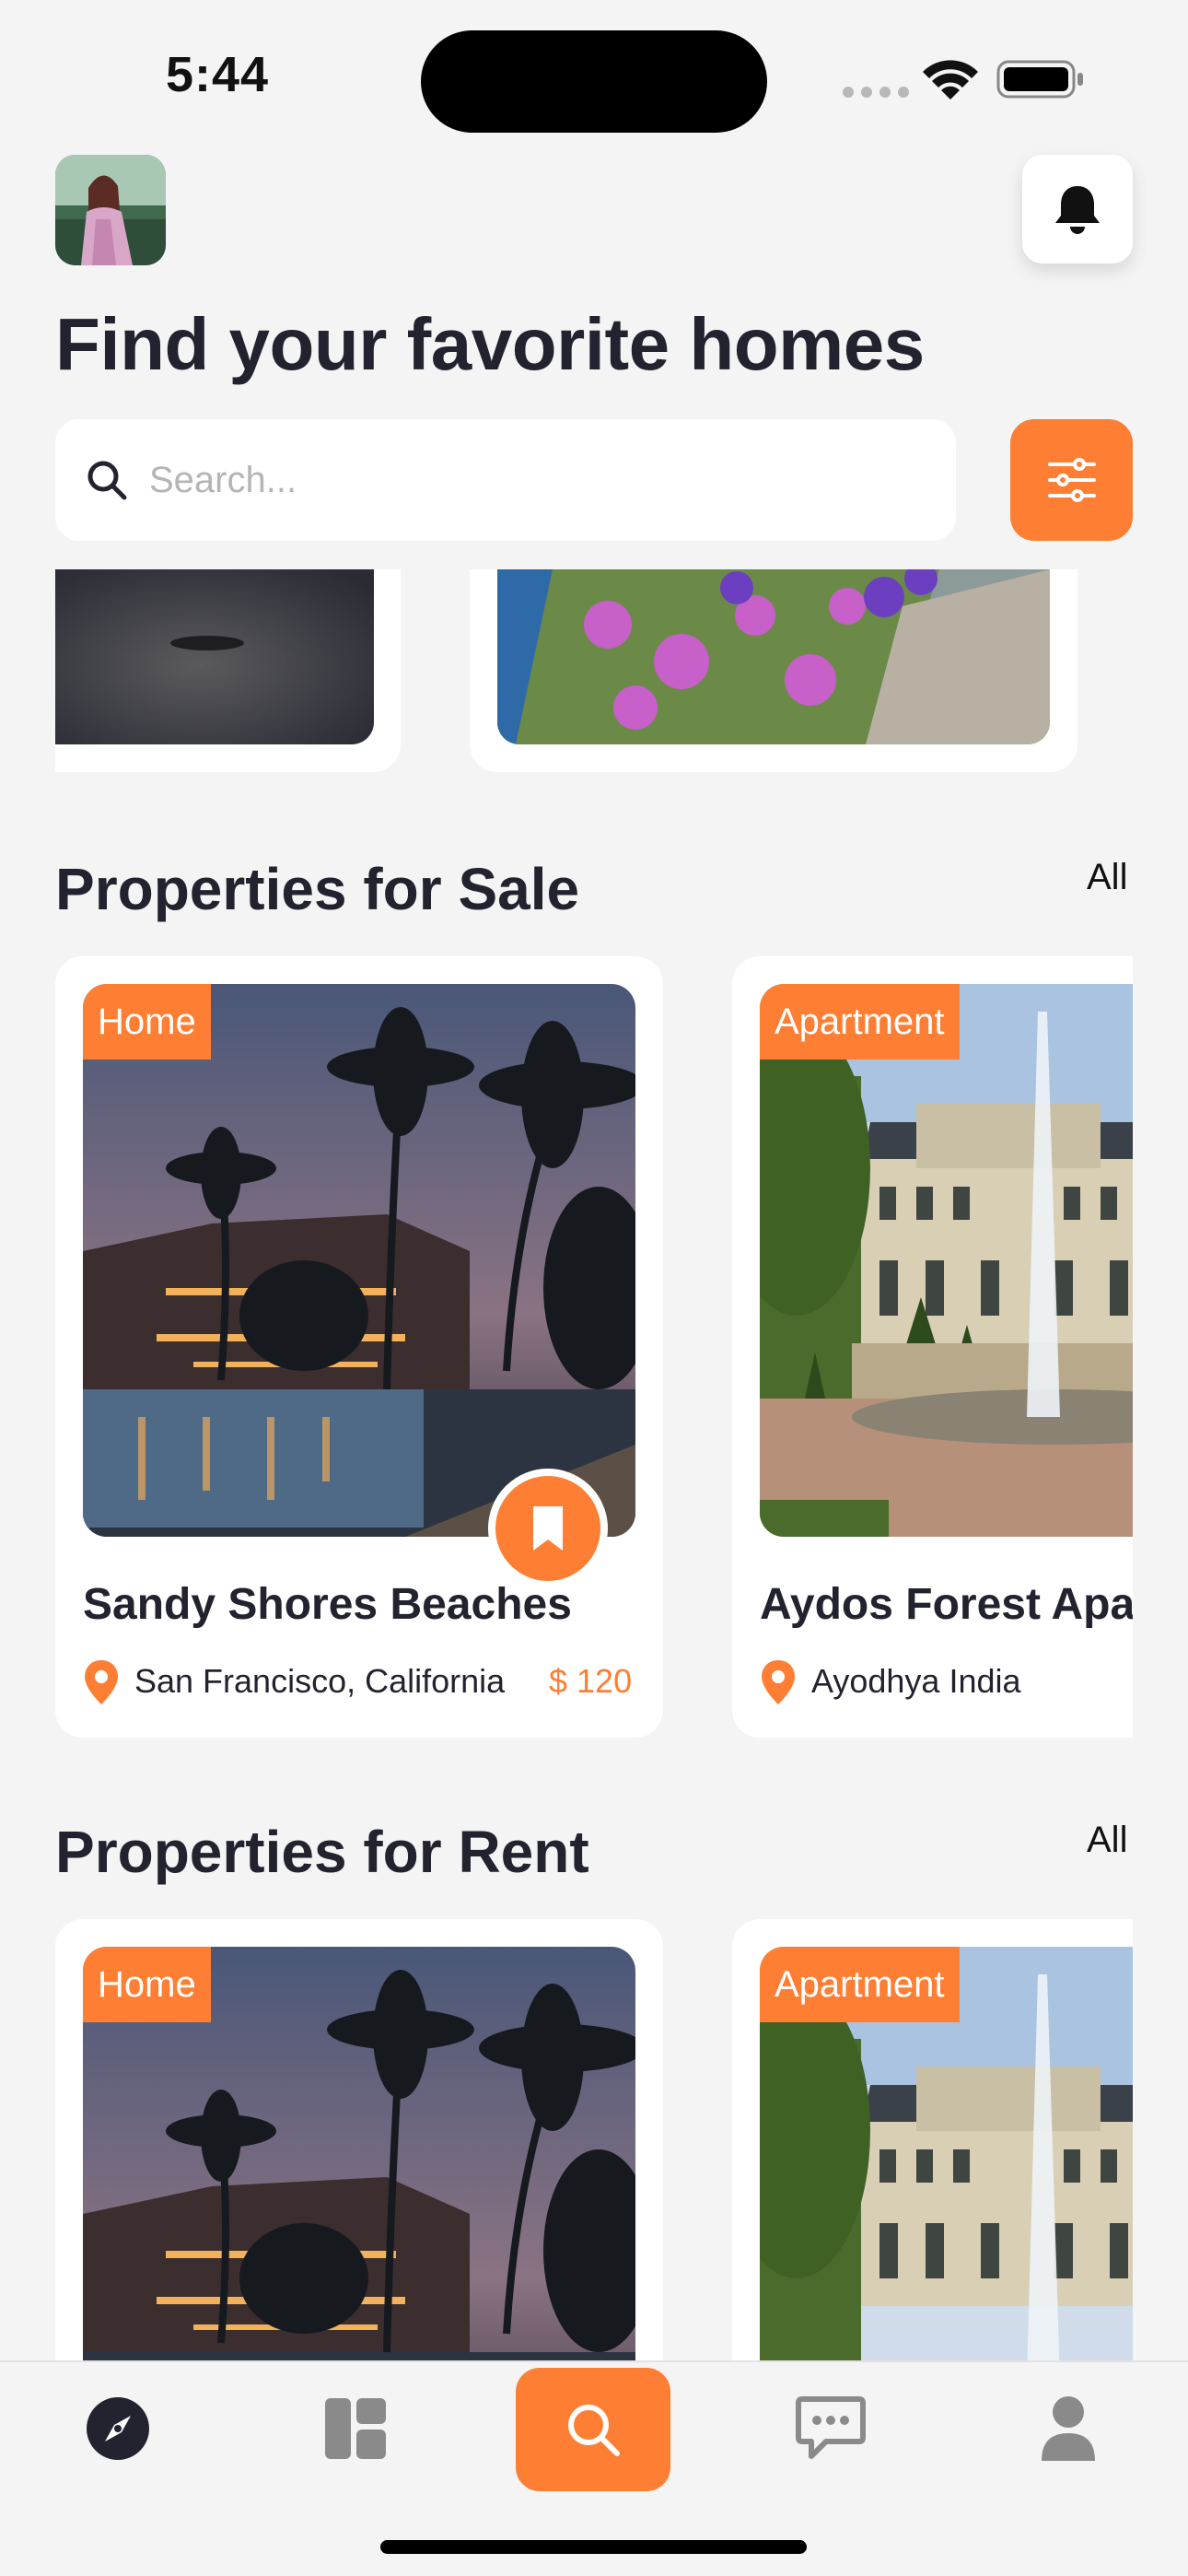  What do you see at coordinates (591, 1681) in the screenshot?
I see `property-price: $ 120` at bounding box center [591, 1681].